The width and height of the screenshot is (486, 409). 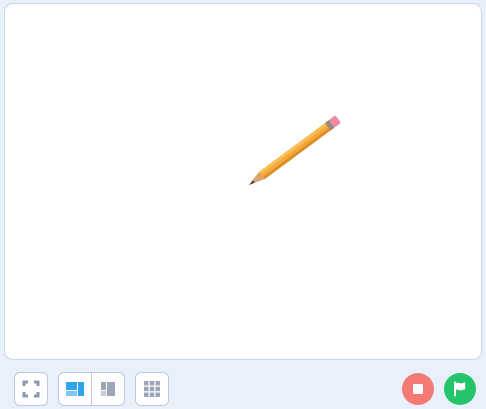 I want to click on fullscreen-button, so click(x=31, y=389).